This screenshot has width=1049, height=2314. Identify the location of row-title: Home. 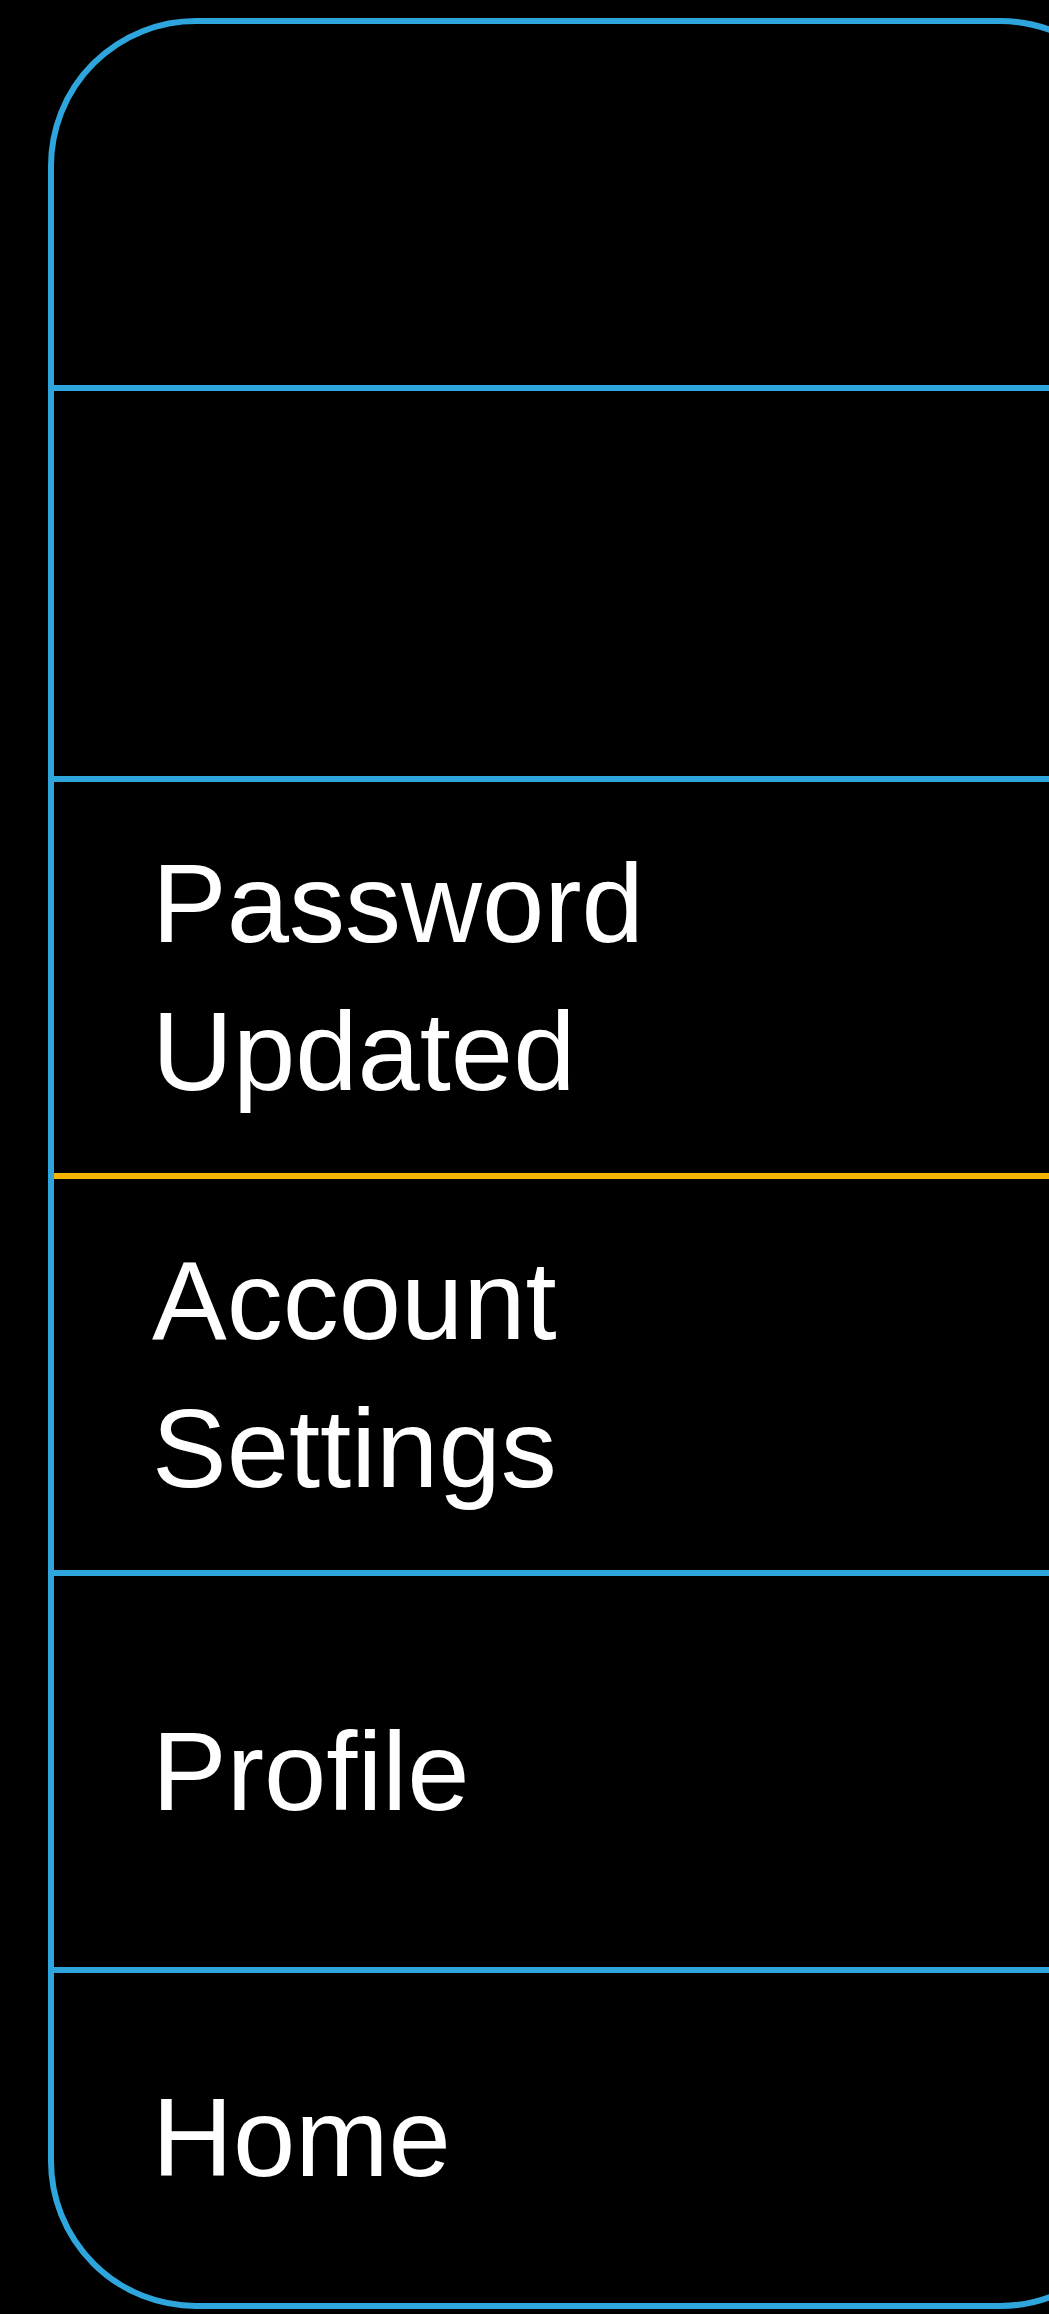
(301, 2138).